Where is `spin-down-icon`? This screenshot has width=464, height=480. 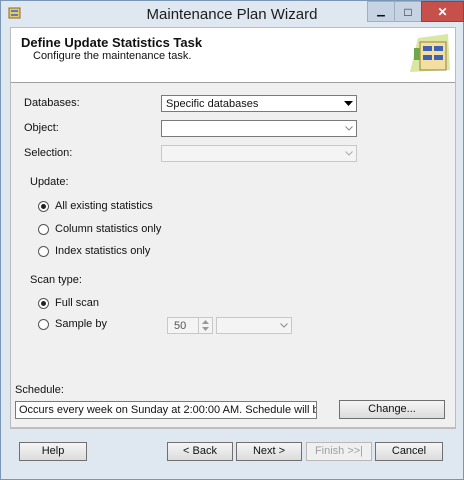 spin-down-icon is located at coordinates (205, 328).